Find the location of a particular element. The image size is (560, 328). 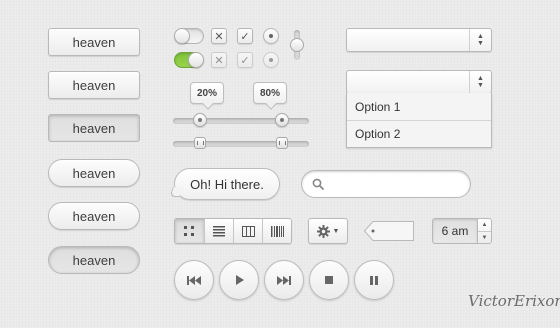

view-columns-button is located at coordinates (247, 231).